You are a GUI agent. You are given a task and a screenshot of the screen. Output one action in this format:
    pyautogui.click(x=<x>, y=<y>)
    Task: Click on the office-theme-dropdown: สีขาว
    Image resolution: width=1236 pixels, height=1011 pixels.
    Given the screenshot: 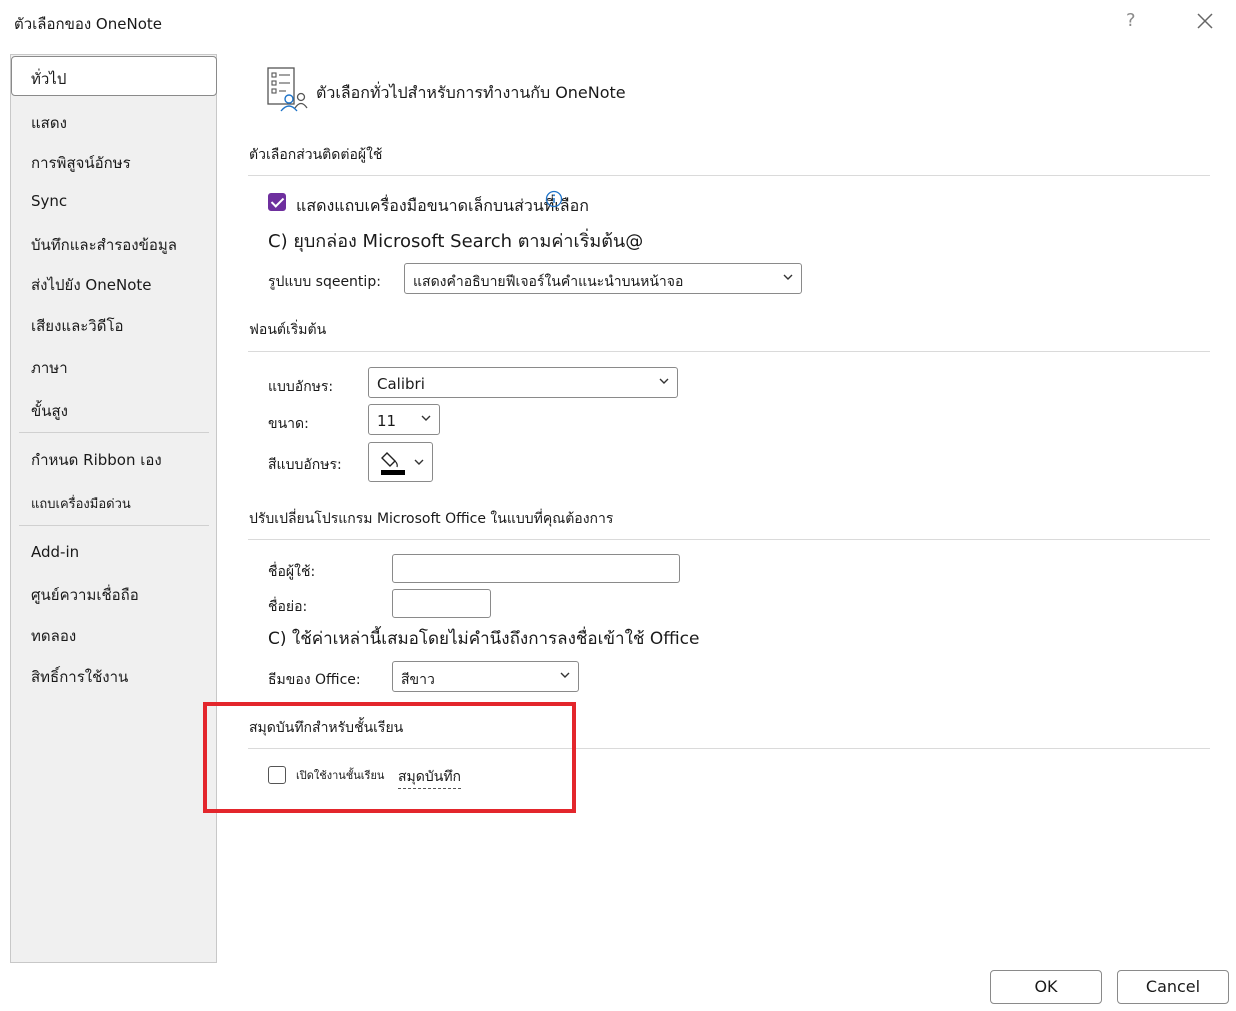 What is the action you would take?
    pyautogui.click(x=485, y=676)
    